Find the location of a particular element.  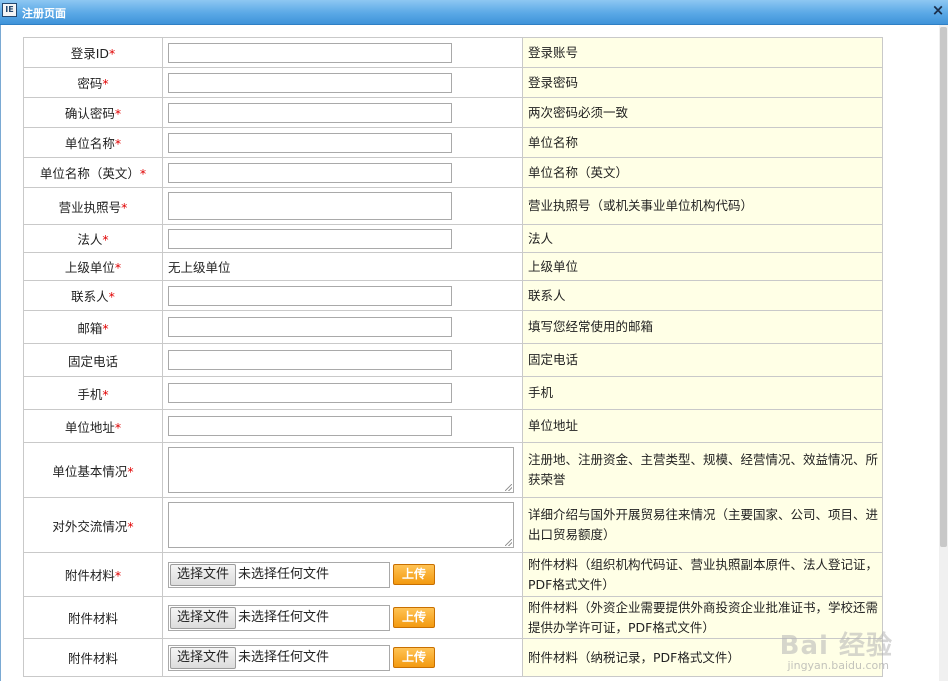

window-titlebar: IE 注册页面 × is located at coordinates (474, 12).